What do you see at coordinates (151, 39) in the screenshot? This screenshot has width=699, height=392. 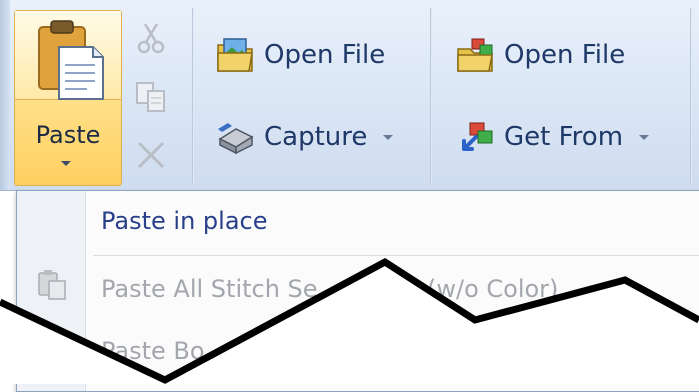 I see `scissors-icon` at bounding box center [151, 39].